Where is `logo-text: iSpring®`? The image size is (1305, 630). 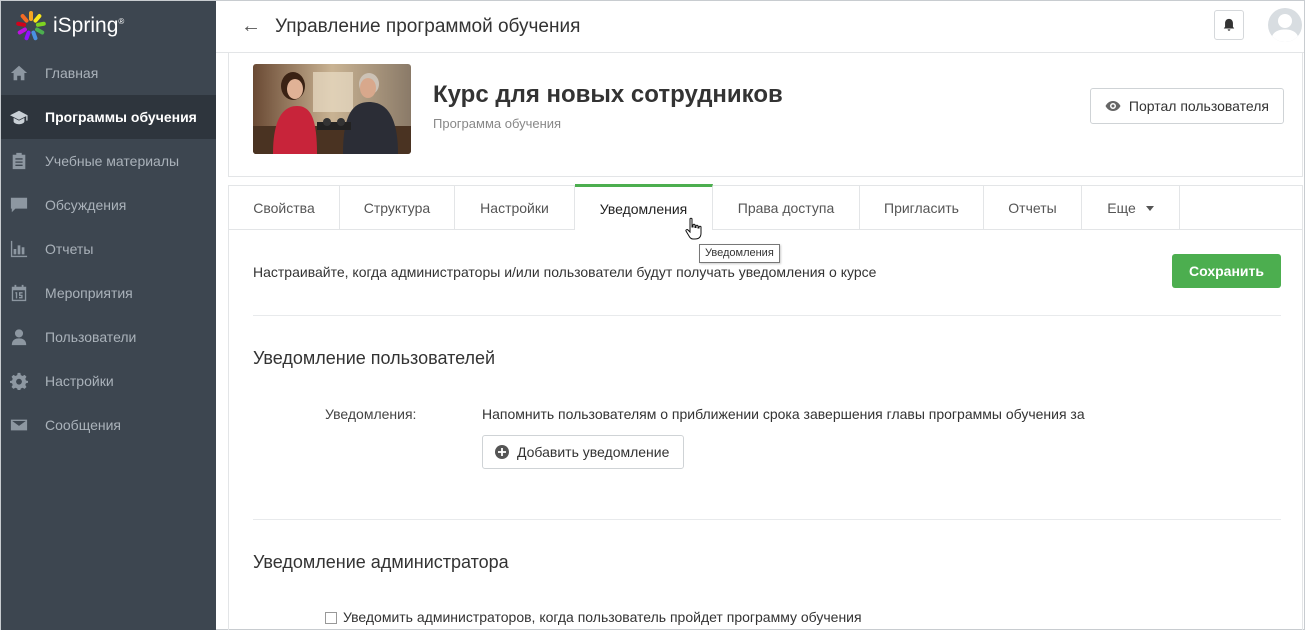
logo-text: iSpring® is located at coordinates (89, 25).